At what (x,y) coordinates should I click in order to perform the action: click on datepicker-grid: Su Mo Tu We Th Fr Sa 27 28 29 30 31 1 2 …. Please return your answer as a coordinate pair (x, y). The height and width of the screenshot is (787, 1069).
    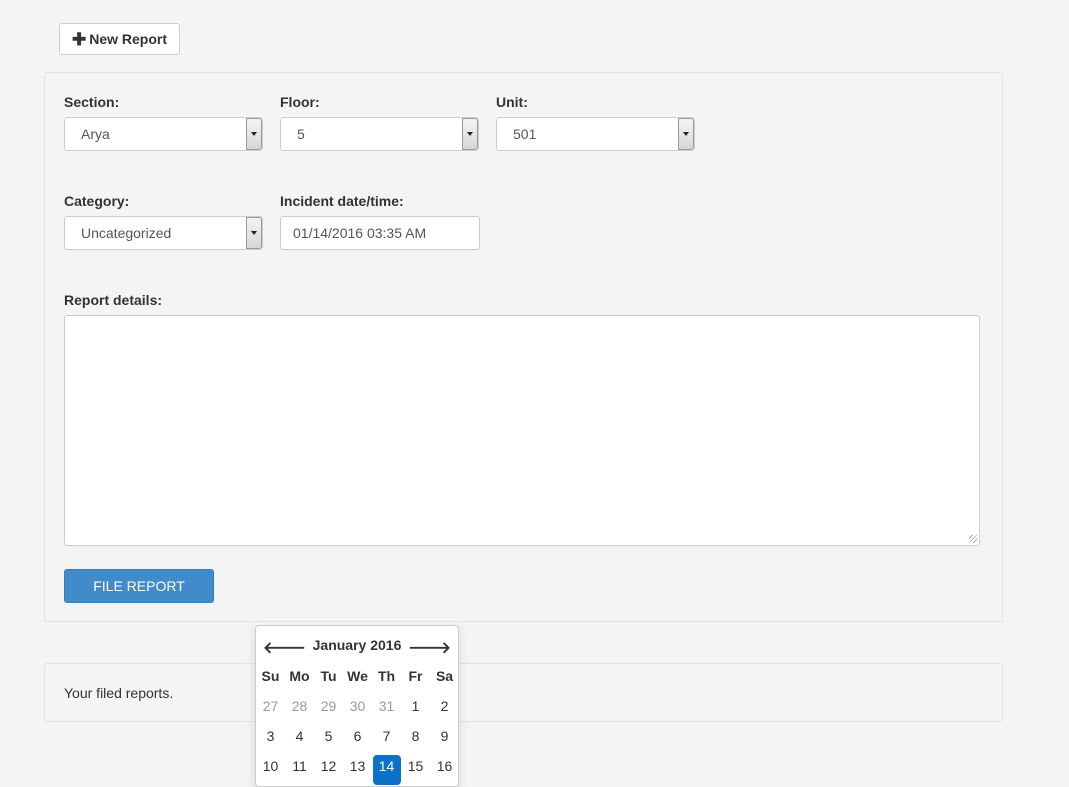
    Looking at the image, I should click on (357, 725).